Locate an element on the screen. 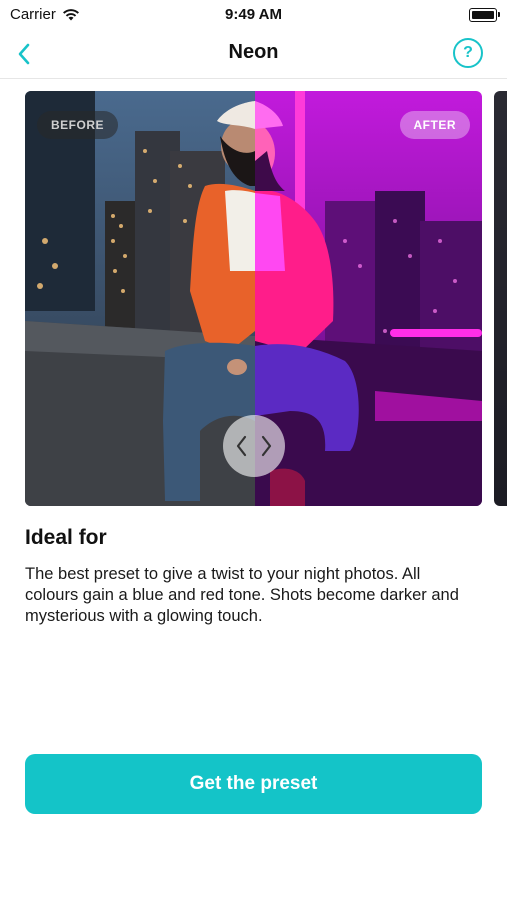 The image size is (507, 900). next-preset-card is located at coordinates (500, 298).